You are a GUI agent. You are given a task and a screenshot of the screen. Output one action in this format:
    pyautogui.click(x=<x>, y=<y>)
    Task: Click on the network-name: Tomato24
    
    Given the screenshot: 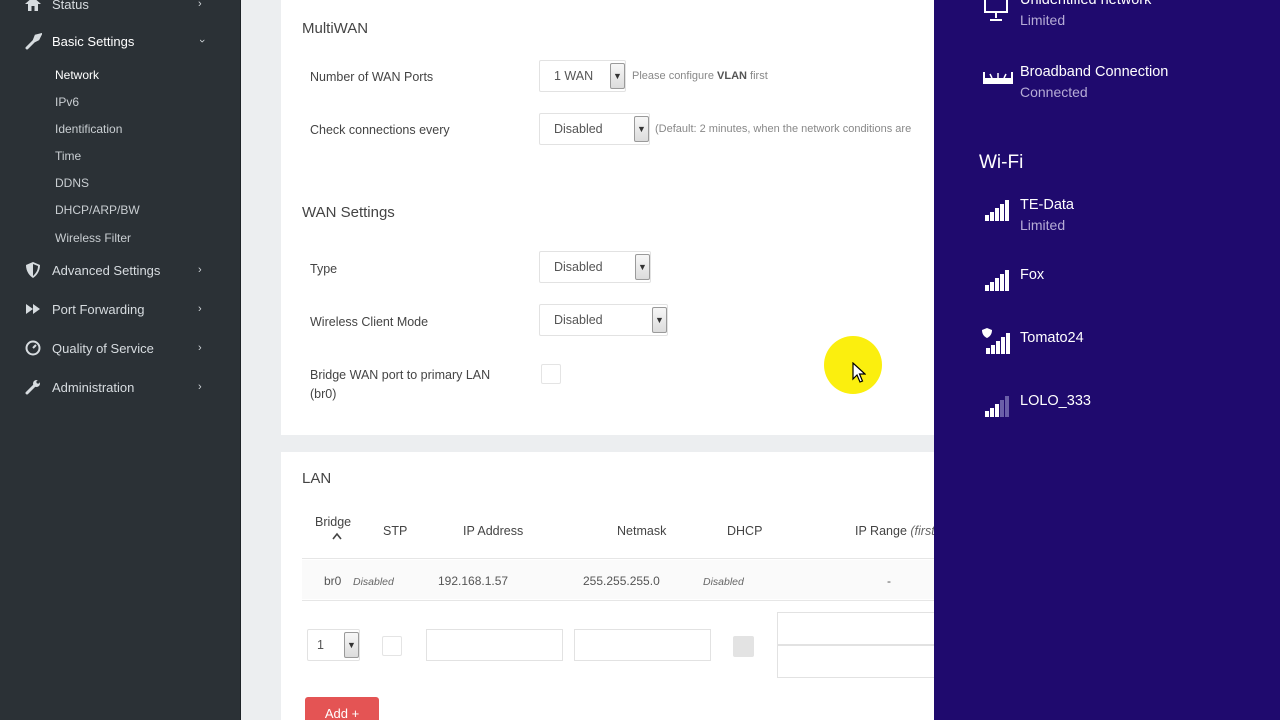 What is the action you would take?
    pyautogui.click(x=1052, y=338)
    